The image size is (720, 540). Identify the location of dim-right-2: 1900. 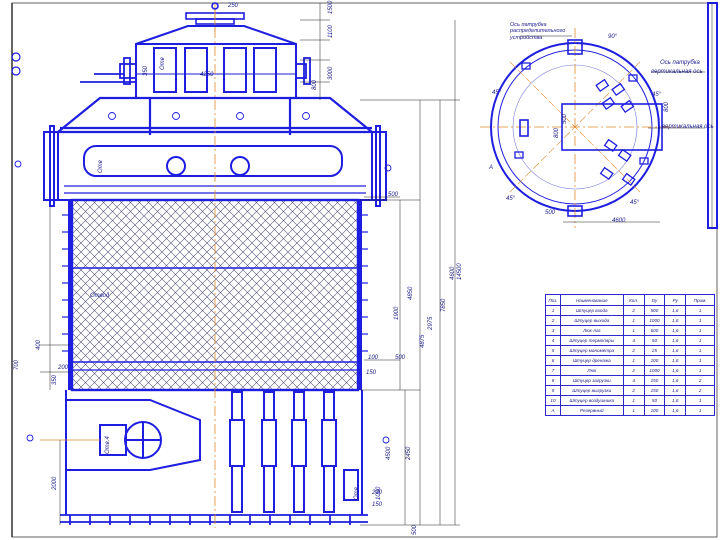
(397, 313).